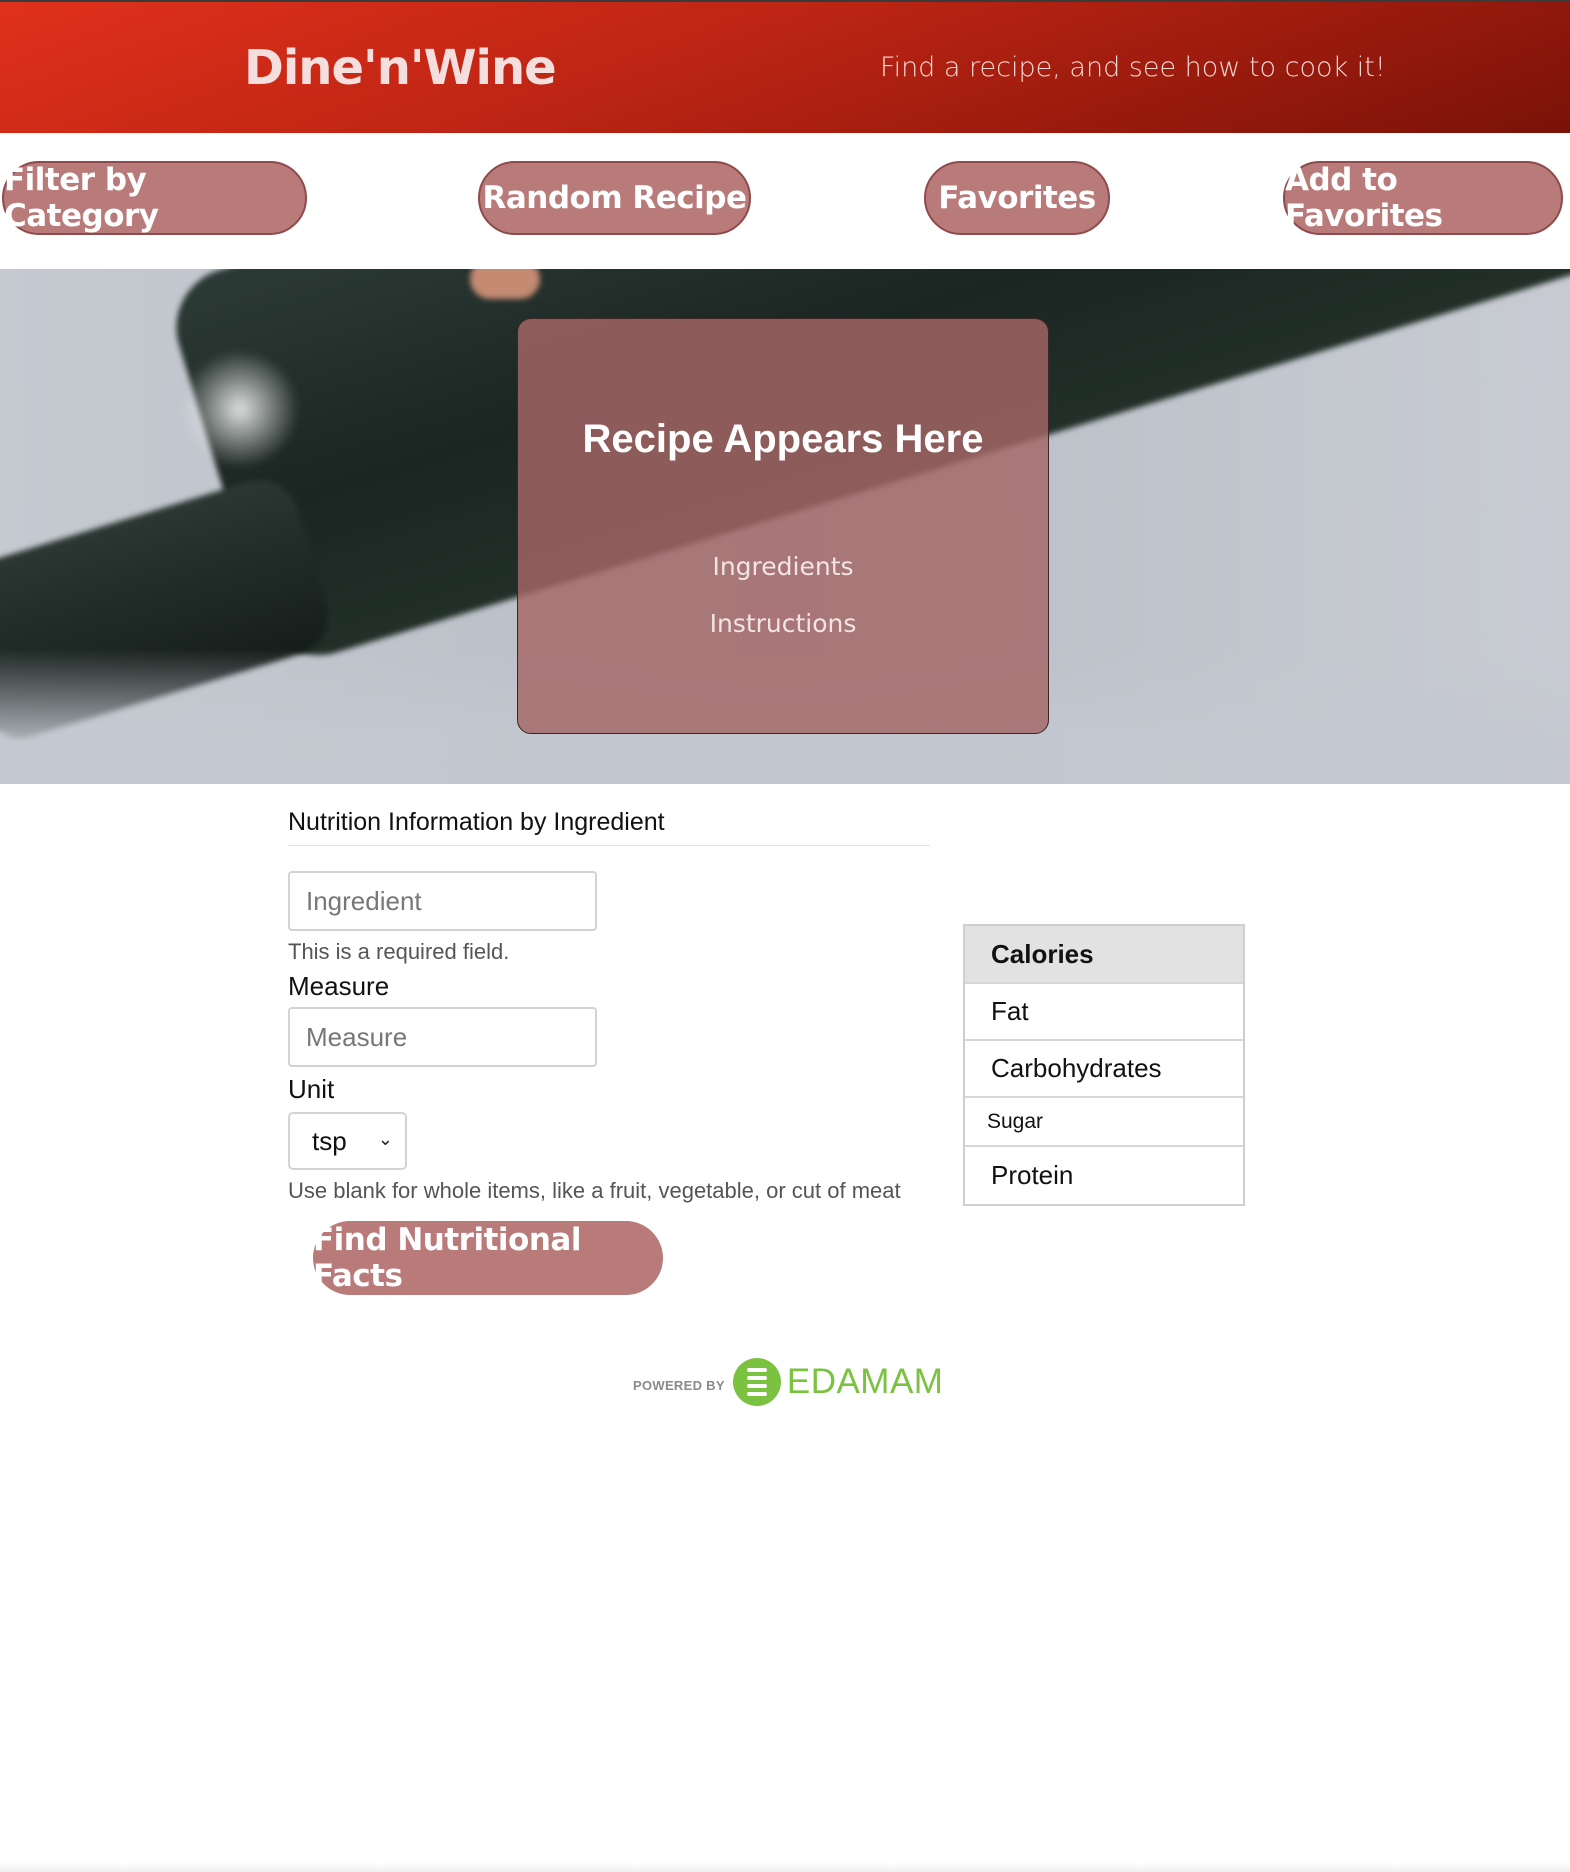 This screenshot has width=1570, height=1872. I want to click on recipe-instructions: Instructions, so click(783, 623).